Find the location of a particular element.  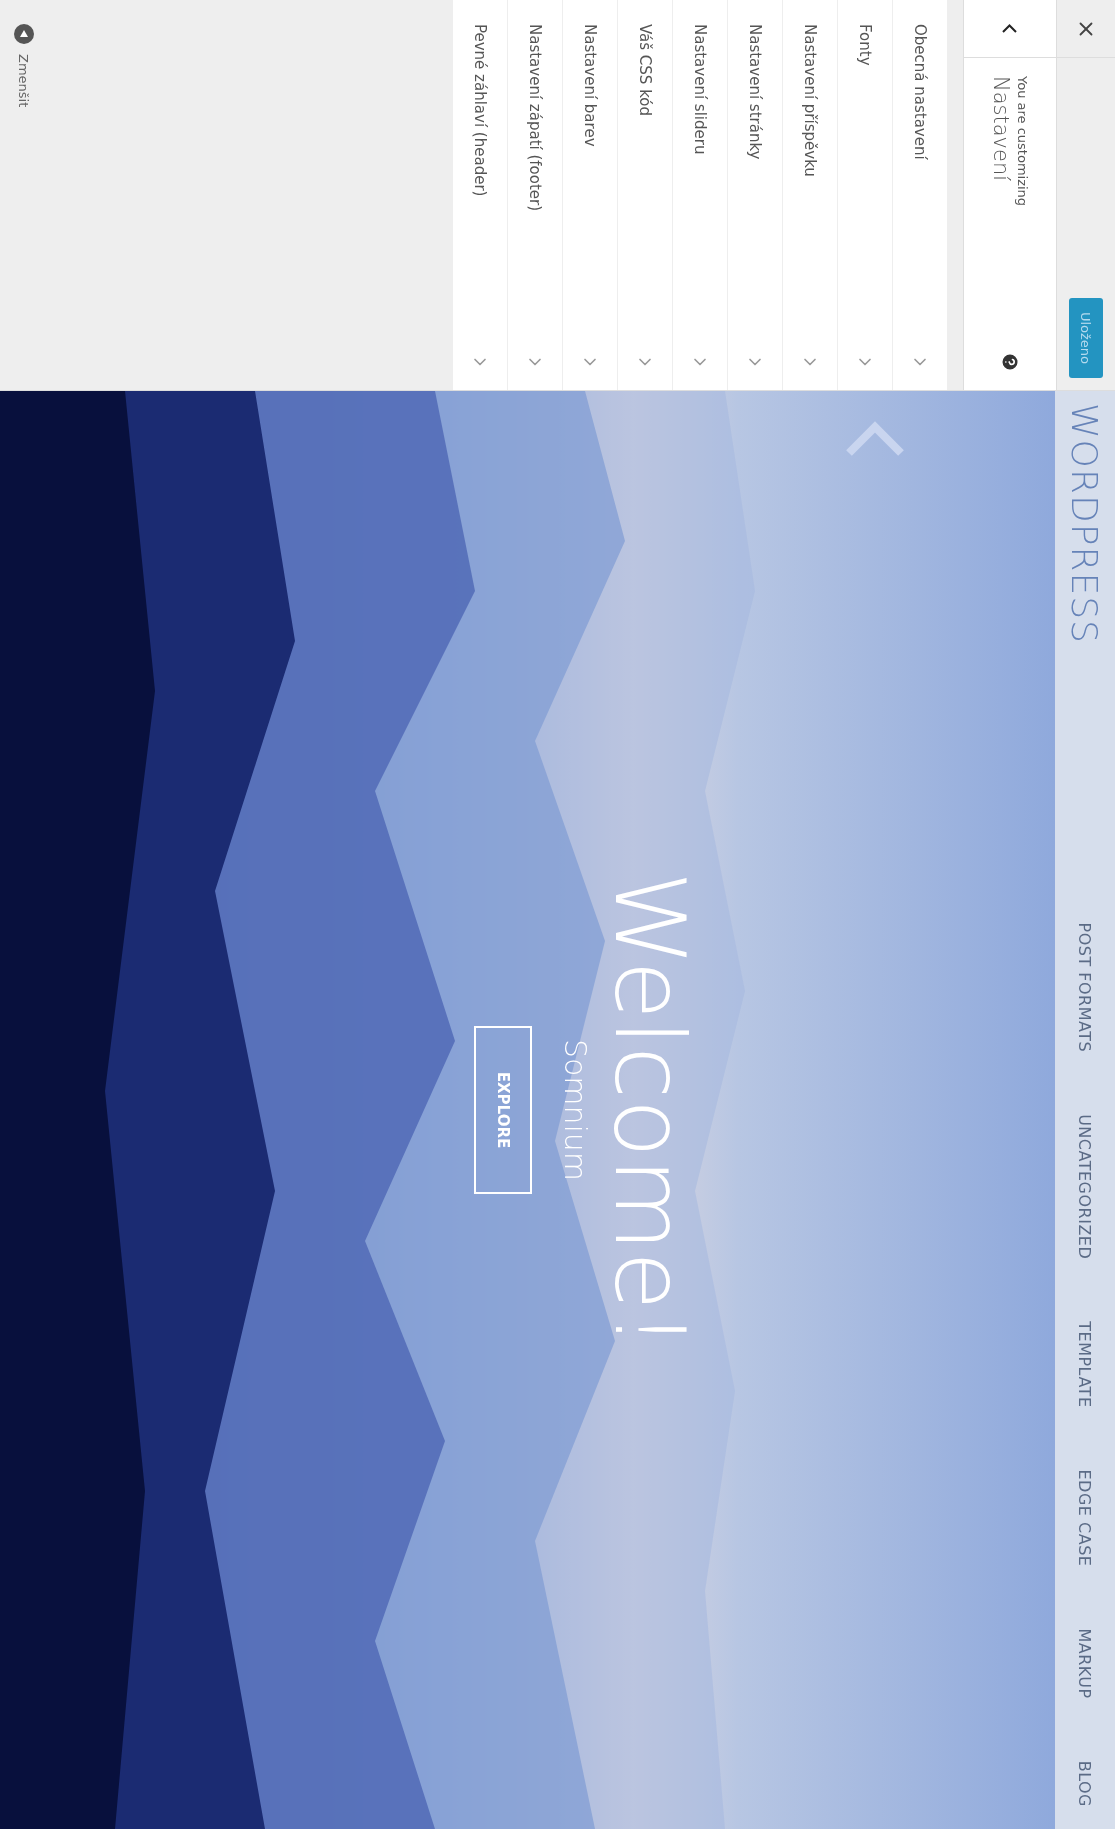

customizing-label: You are customizing is located at coordinates (1023, 142).